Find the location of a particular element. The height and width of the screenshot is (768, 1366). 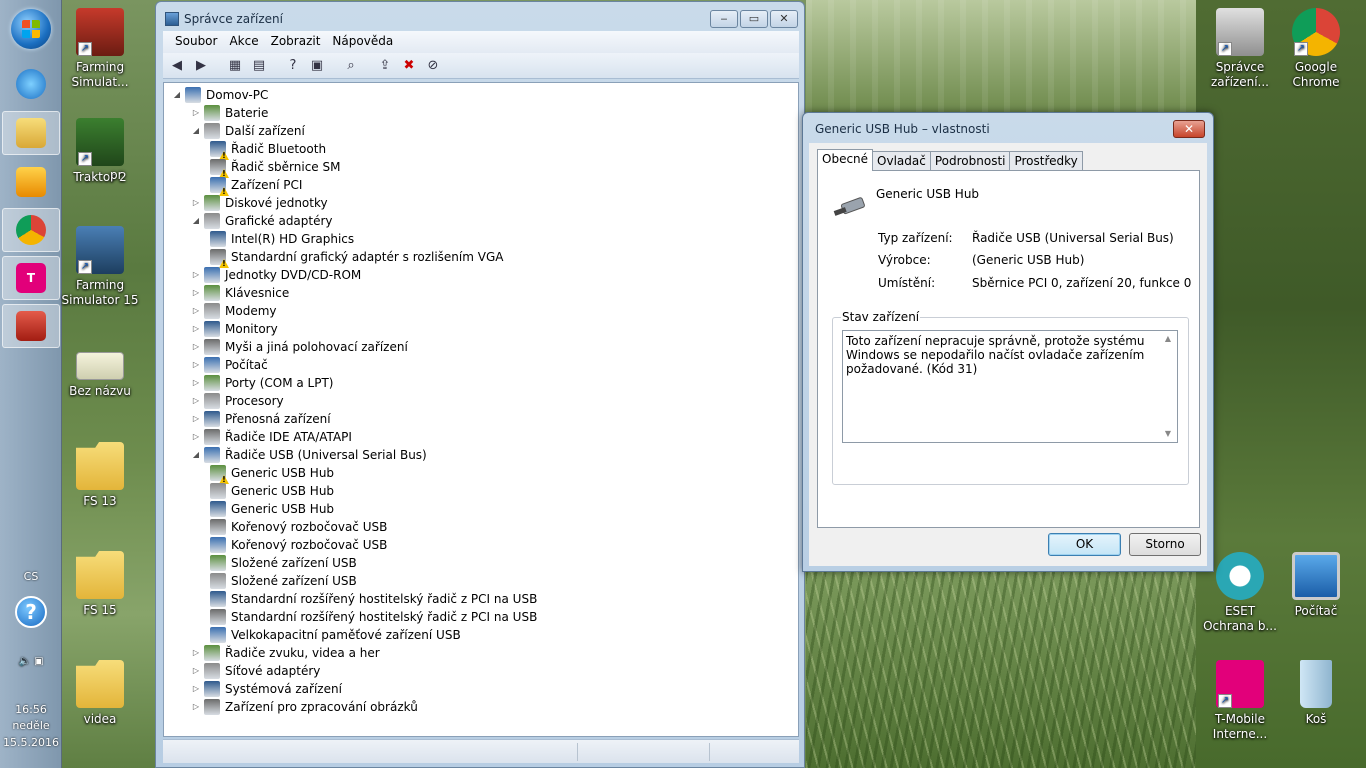

back-icon: ◀ is located at coordinates (177, 66).